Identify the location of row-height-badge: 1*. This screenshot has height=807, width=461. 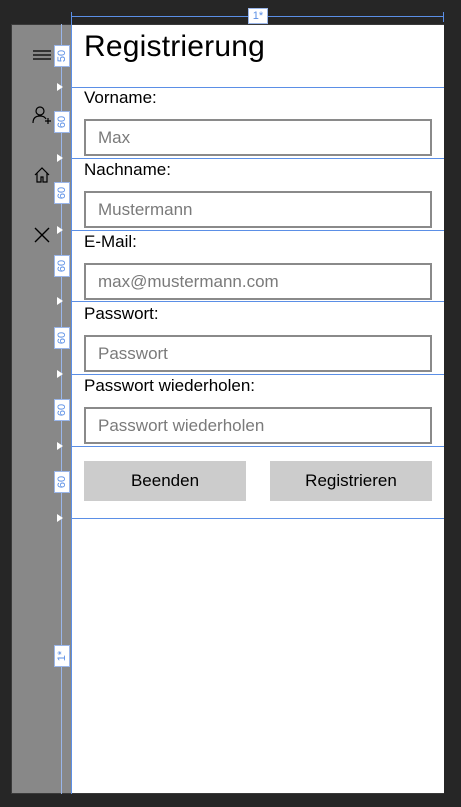
(62, 656).